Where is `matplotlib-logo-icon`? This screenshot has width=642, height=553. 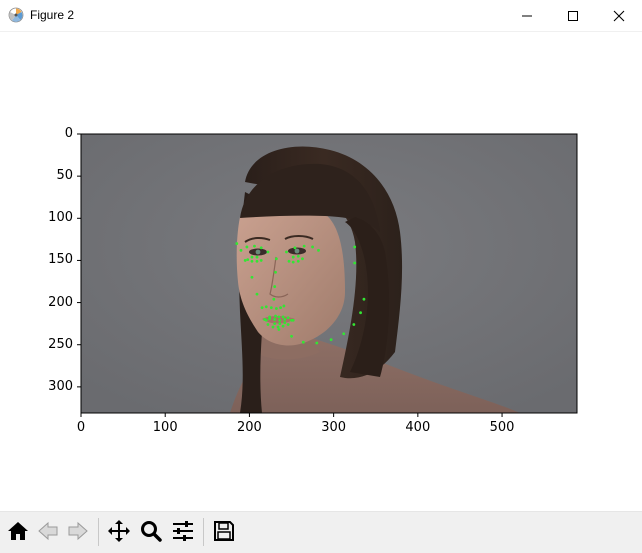
matplotlib-logo-icon is located at coordinates (16, 15).